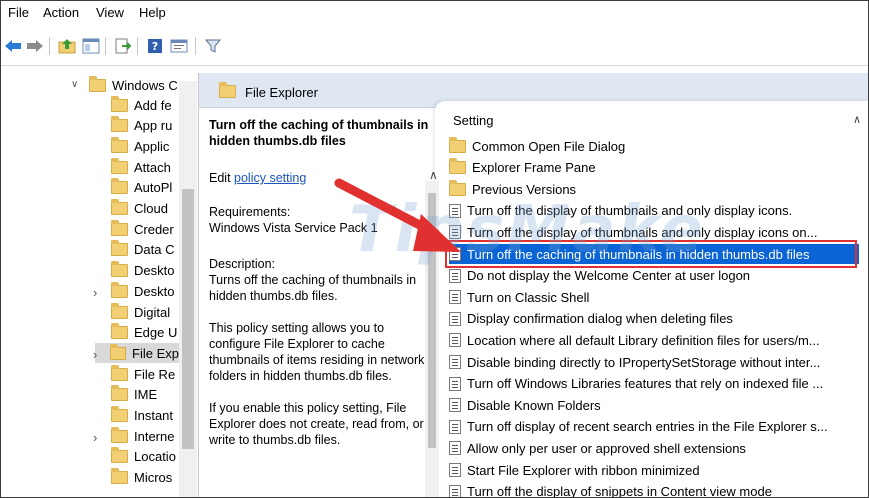 This screenshot has height=498, width=869. I want to click on tree-item-label: Add fe, so click(153, 105).